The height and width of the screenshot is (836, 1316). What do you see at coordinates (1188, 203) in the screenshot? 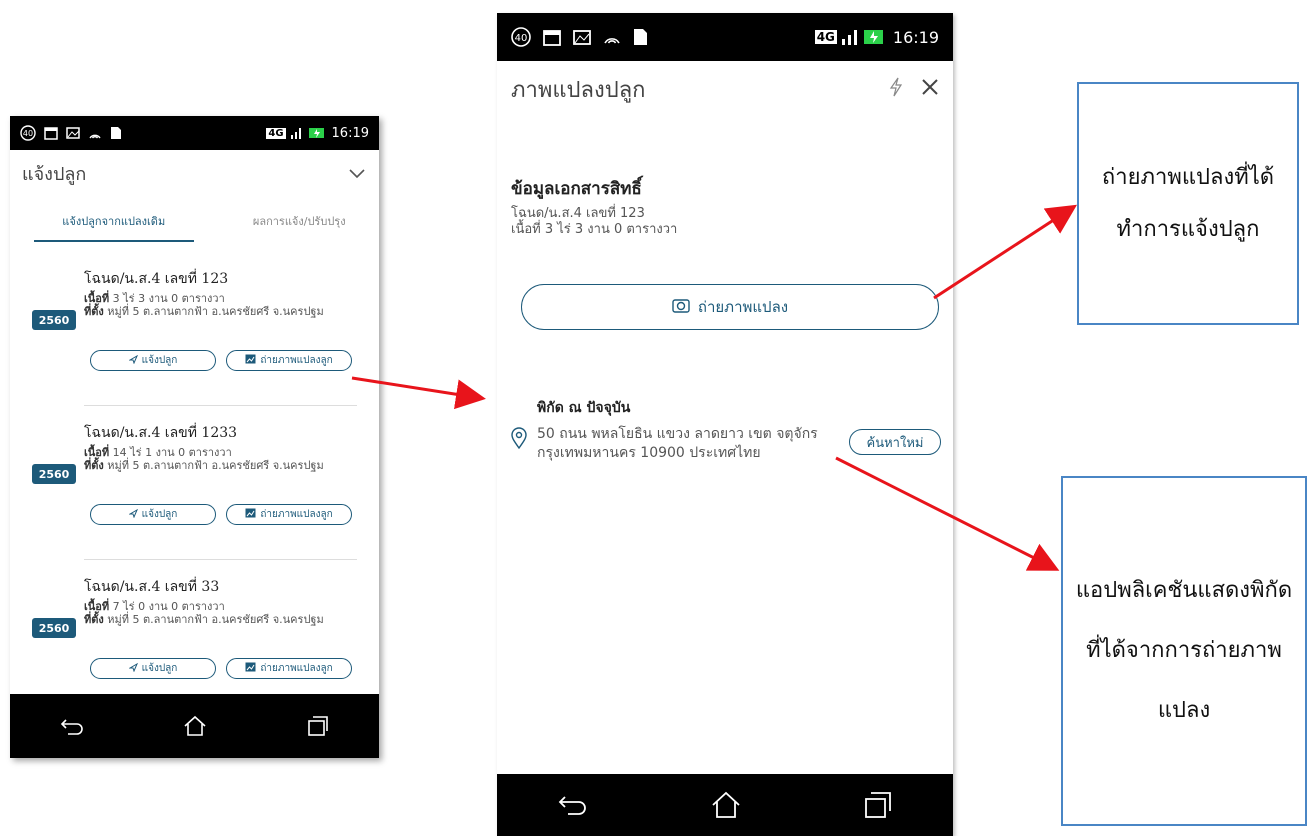
I see `callout-take-photo: ถ่ายภาพแปลงที่ได้ทำการแจ้งปลูก` at bounding box center [1188, 203].